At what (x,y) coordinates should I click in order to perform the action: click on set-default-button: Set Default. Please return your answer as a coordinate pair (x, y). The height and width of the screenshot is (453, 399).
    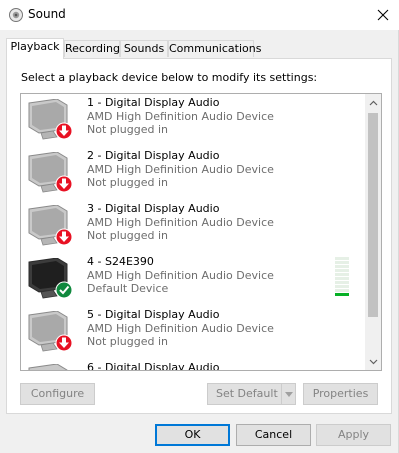
    Looking at the image, I should click on (251, 394).